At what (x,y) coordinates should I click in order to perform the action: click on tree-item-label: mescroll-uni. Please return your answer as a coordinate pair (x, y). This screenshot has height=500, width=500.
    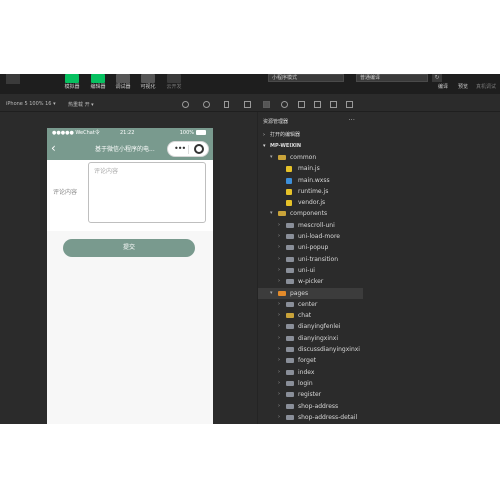
    Looking at the image, I should click on (316, 225).